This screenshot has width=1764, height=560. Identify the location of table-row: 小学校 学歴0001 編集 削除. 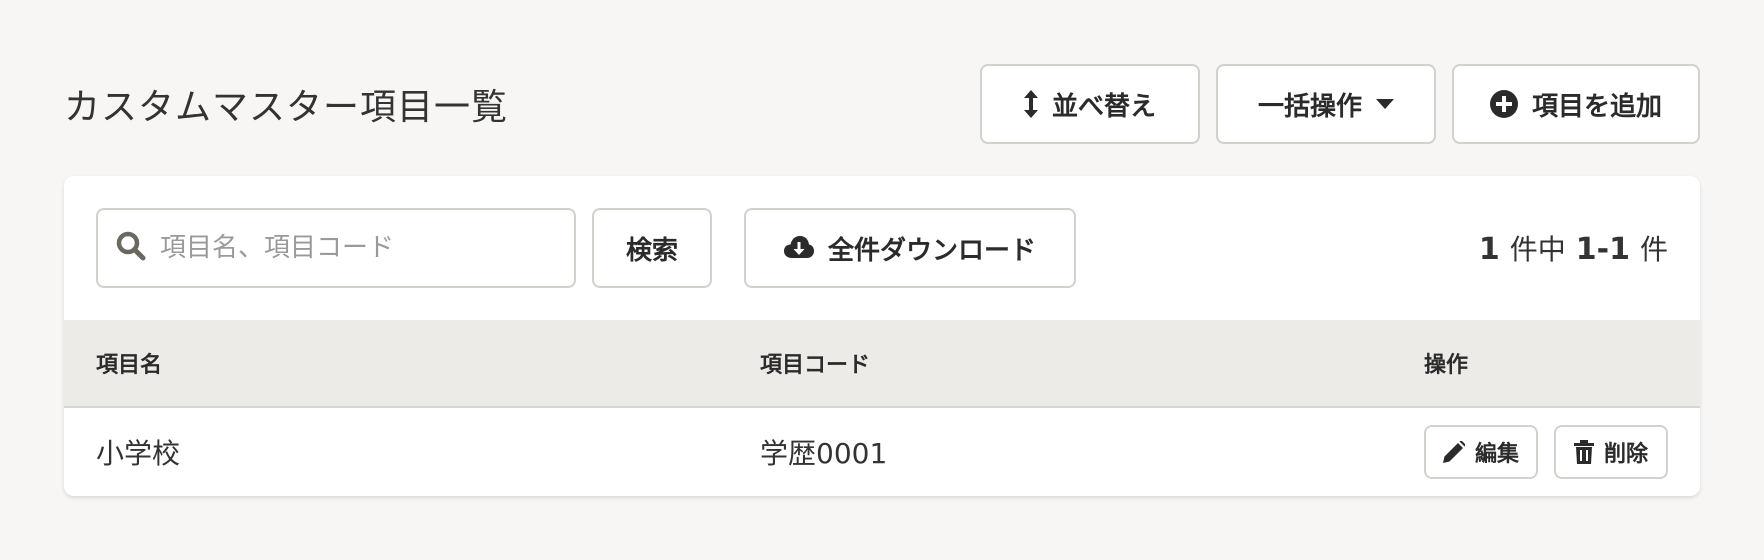
(882, 452).